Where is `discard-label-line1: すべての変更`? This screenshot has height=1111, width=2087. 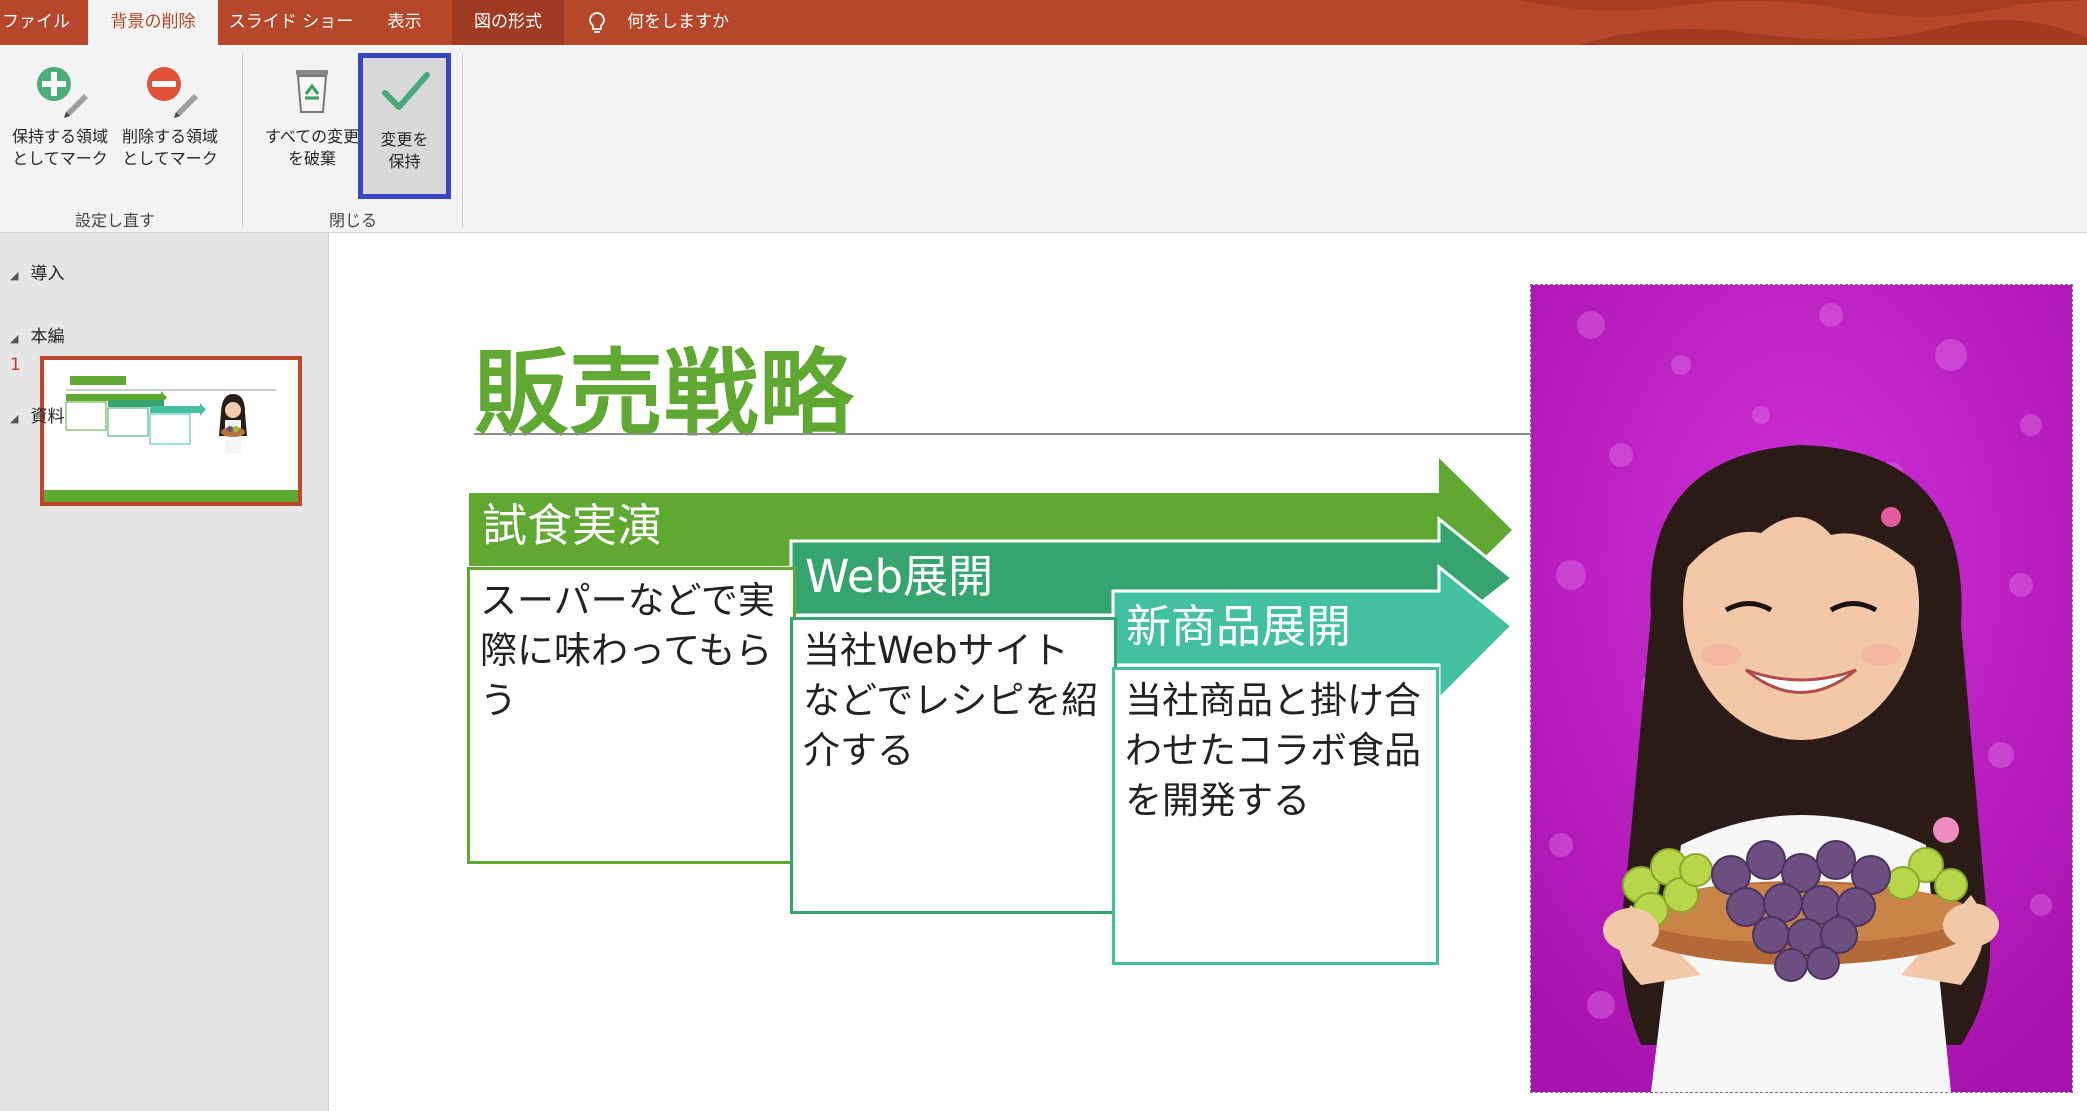 discard-label-line1: すべての変更 is located at coordinates (312, 136).